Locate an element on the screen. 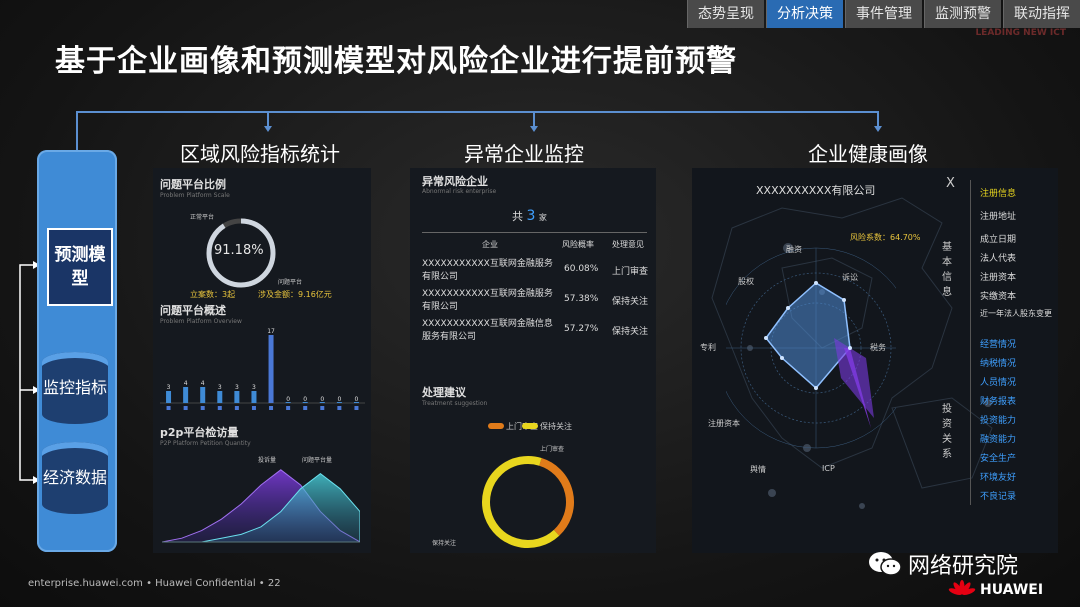 The image size is (1080, 607). visit-area-chart is located at coordinates (261, 506).